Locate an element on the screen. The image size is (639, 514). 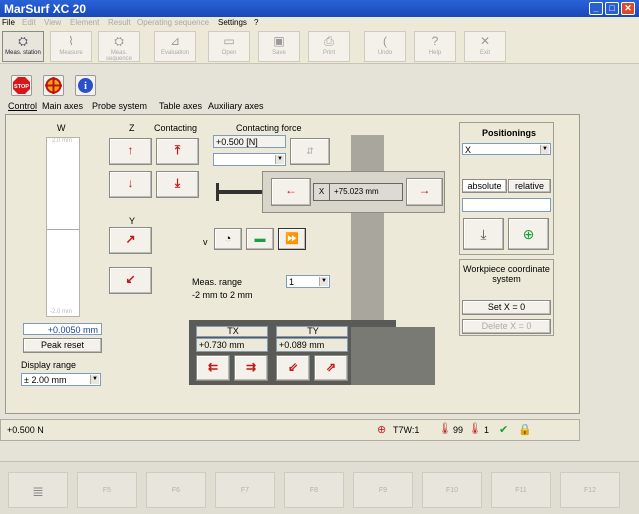
delete-x-zero-button: Delete X = 0 is located at coordinates (506, 326).